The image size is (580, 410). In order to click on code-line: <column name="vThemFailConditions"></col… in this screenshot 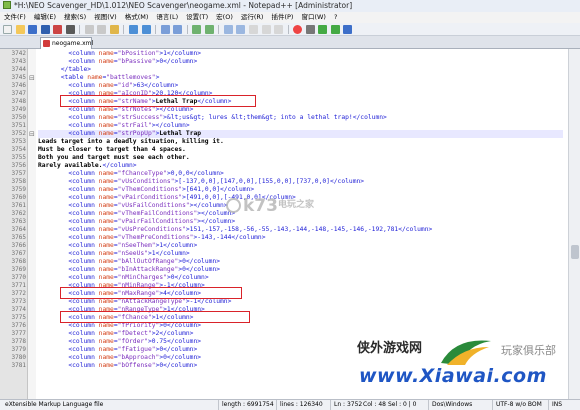, I will do `click(300, 214)`.